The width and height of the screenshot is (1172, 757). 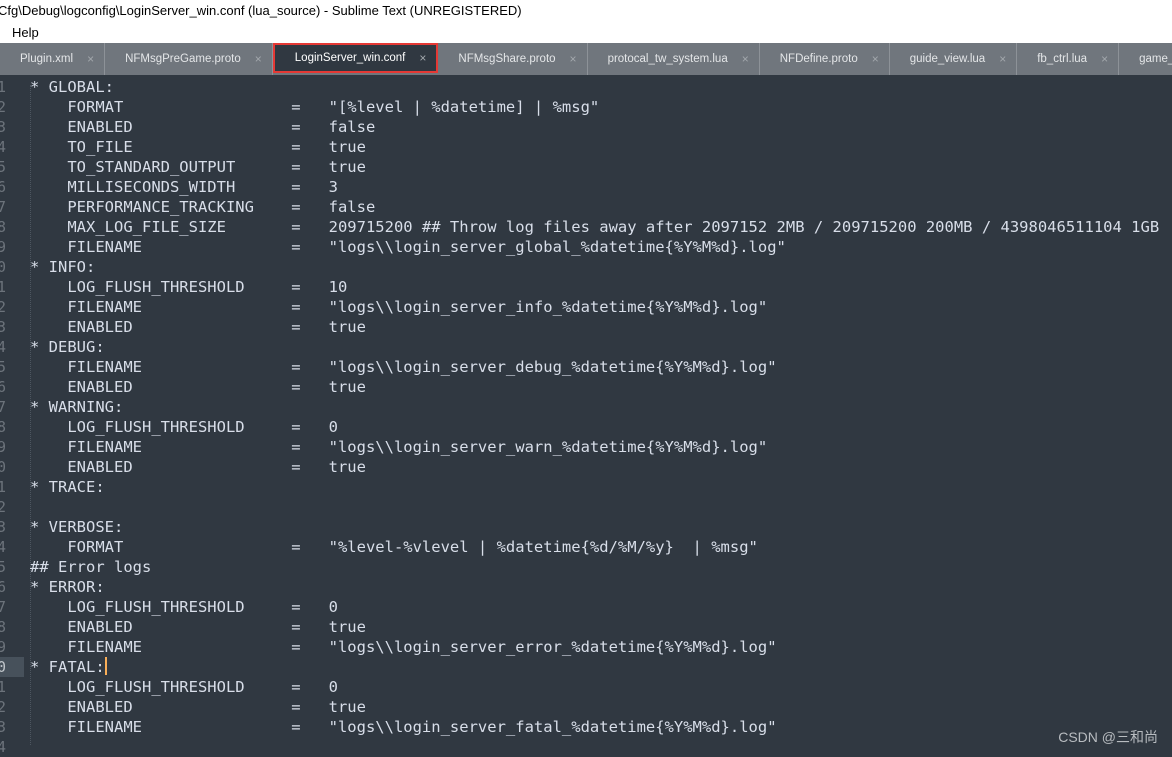 What do you see at coordinates (586, 167) in the screenshot?
I see `code-line: 5 TO_STANDARD_OUTPUT = true` at bounding box center [586, 167].